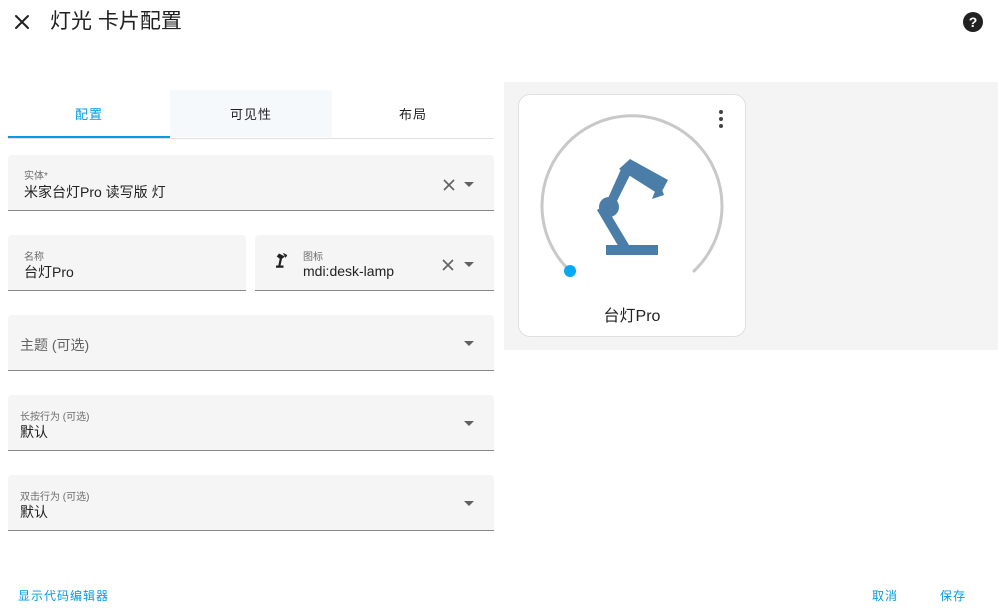 Image resolution: width=998 pixels, height=614 pixels. I want to click on double-tap-action-label: 双击行为 (可选), so click(55, 497).